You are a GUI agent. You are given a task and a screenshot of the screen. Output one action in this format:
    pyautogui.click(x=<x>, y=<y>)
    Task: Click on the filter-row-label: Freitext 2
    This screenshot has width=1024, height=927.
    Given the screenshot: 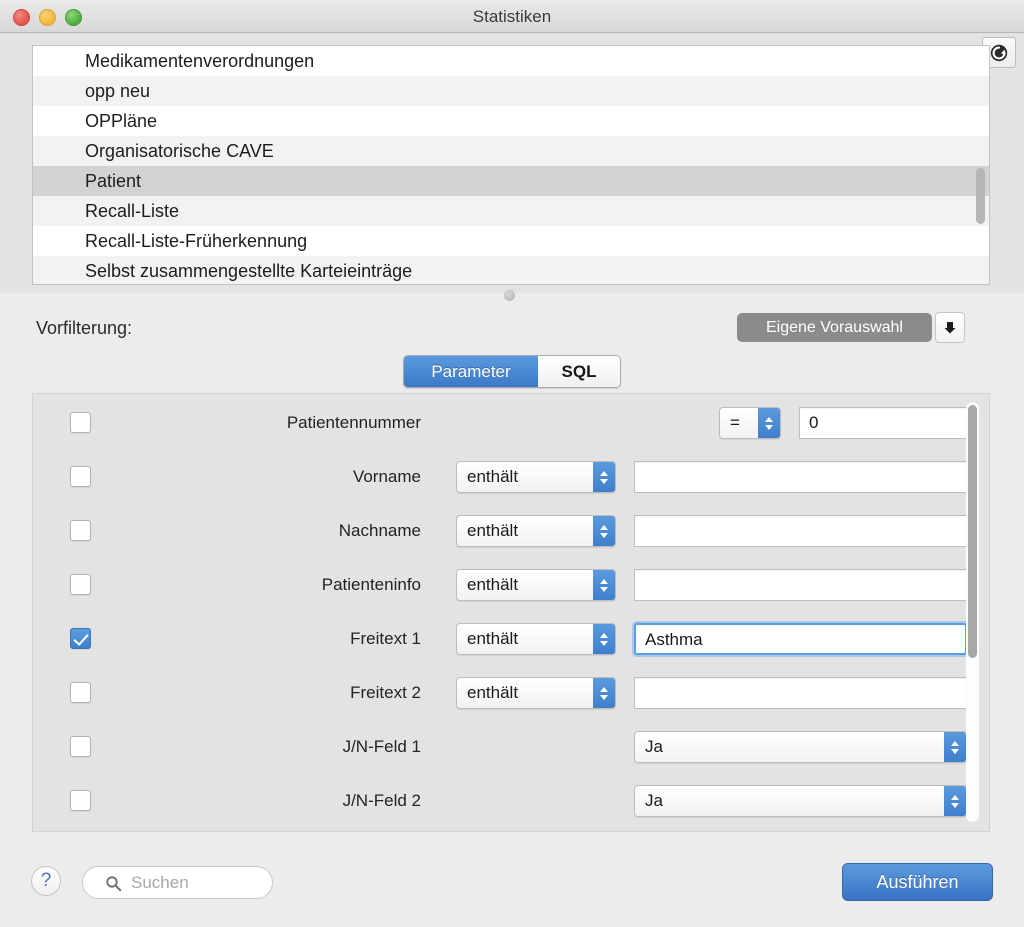 What is the action you would take?
    pyautogui.click(x=385, y=692)
    